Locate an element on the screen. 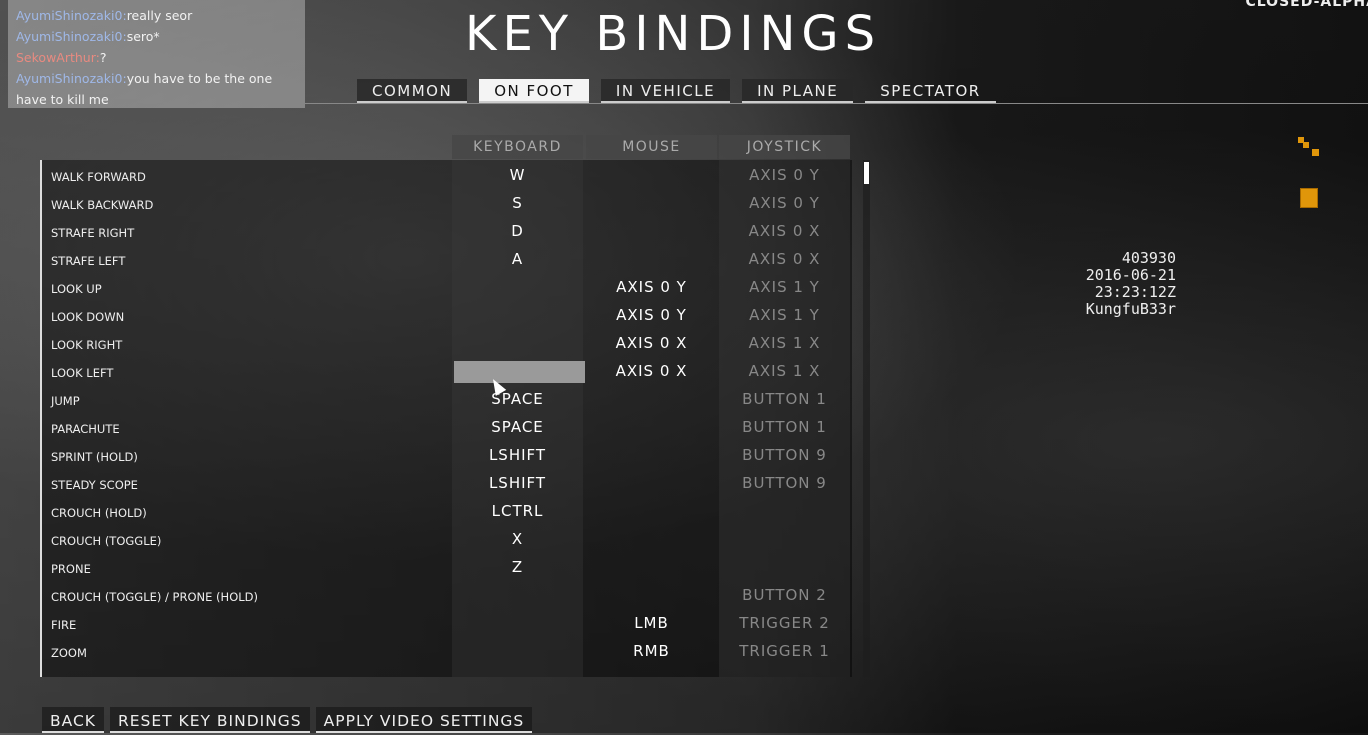 Image resolution: width=1368 pixels, height=735 pixels. chat-user: SekowArthur is located at coordinates (56, 57).